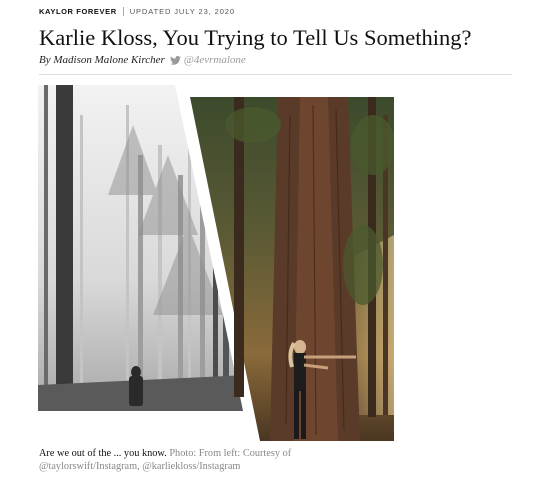 Image resolution: width=540 pixels, height=479 pixels. Describe the element at coordinates (275, 74) in the screenshot. I see `header-divider` at that location.